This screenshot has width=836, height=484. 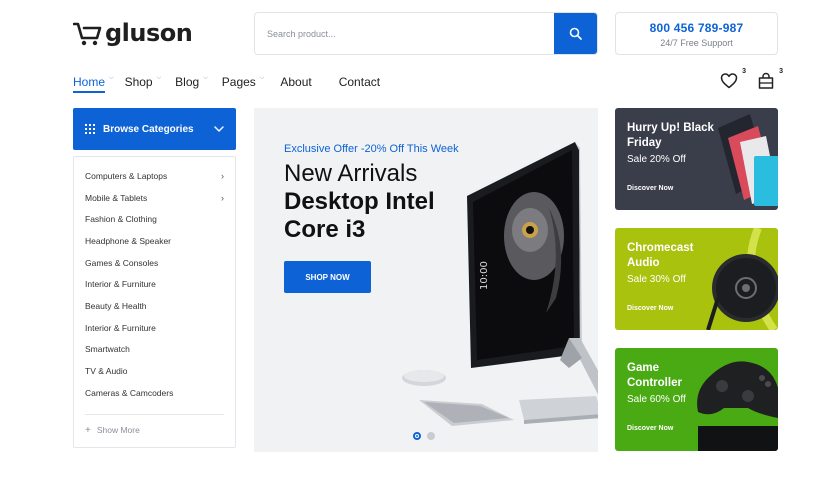 I want to click on promo-title: Chromecast Audio, so click(x=660, y=255).